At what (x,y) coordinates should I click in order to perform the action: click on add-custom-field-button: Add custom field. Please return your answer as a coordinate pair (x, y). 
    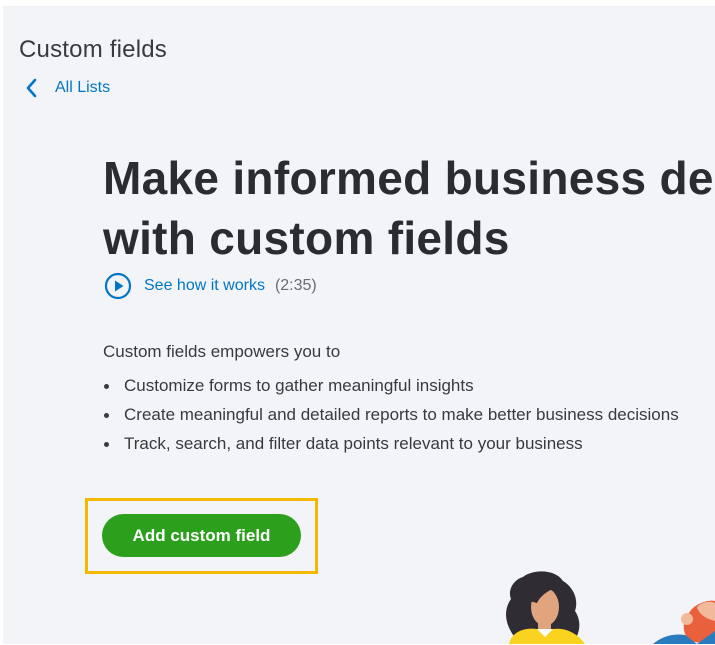
    Looking at the image, I should click on (201, 535).